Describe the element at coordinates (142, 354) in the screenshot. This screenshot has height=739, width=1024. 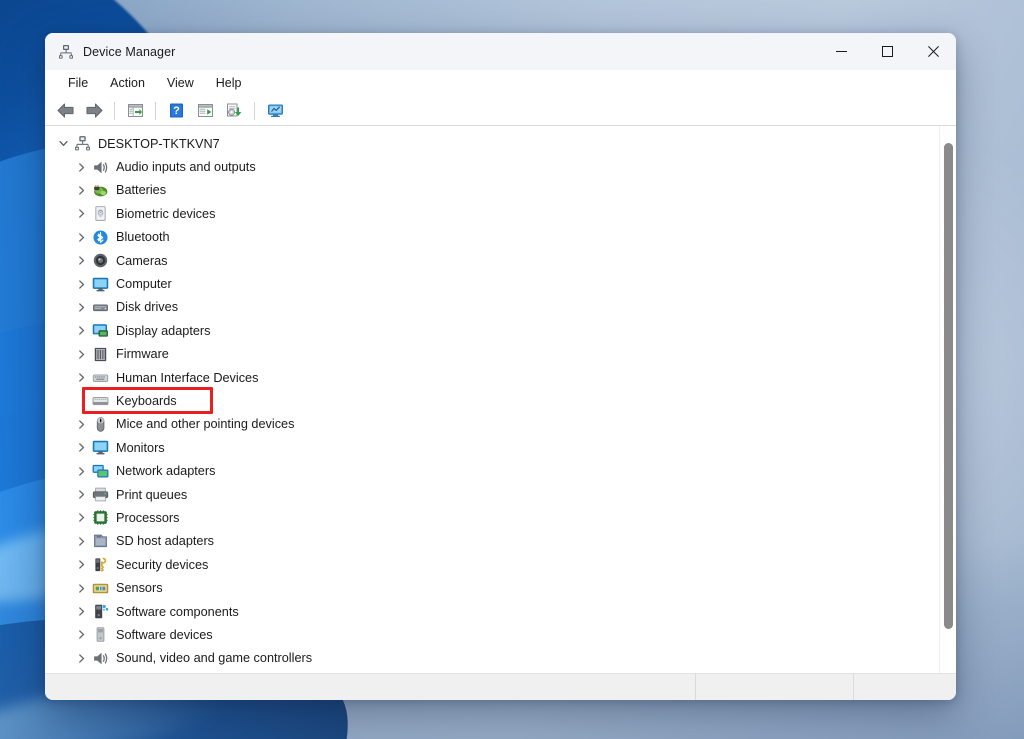
I see `tree-item-label: Firmware` at that location.